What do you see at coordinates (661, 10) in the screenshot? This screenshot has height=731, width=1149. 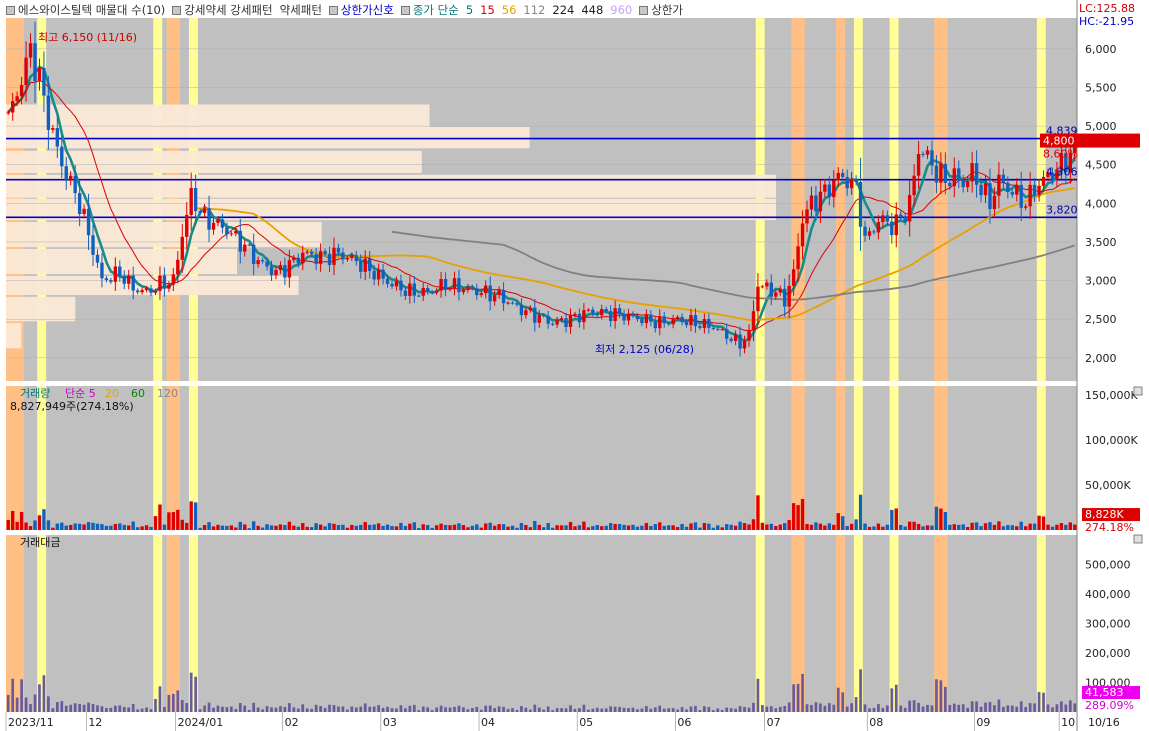 I see `legend-item: 상한가` at bounding box center [661, 10].